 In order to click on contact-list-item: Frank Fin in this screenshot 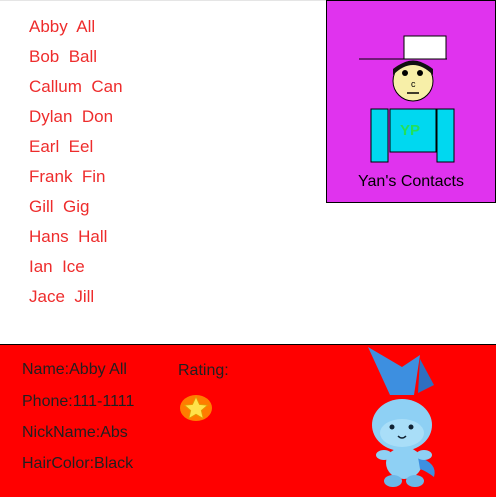, I will do `click(76, 182)`.